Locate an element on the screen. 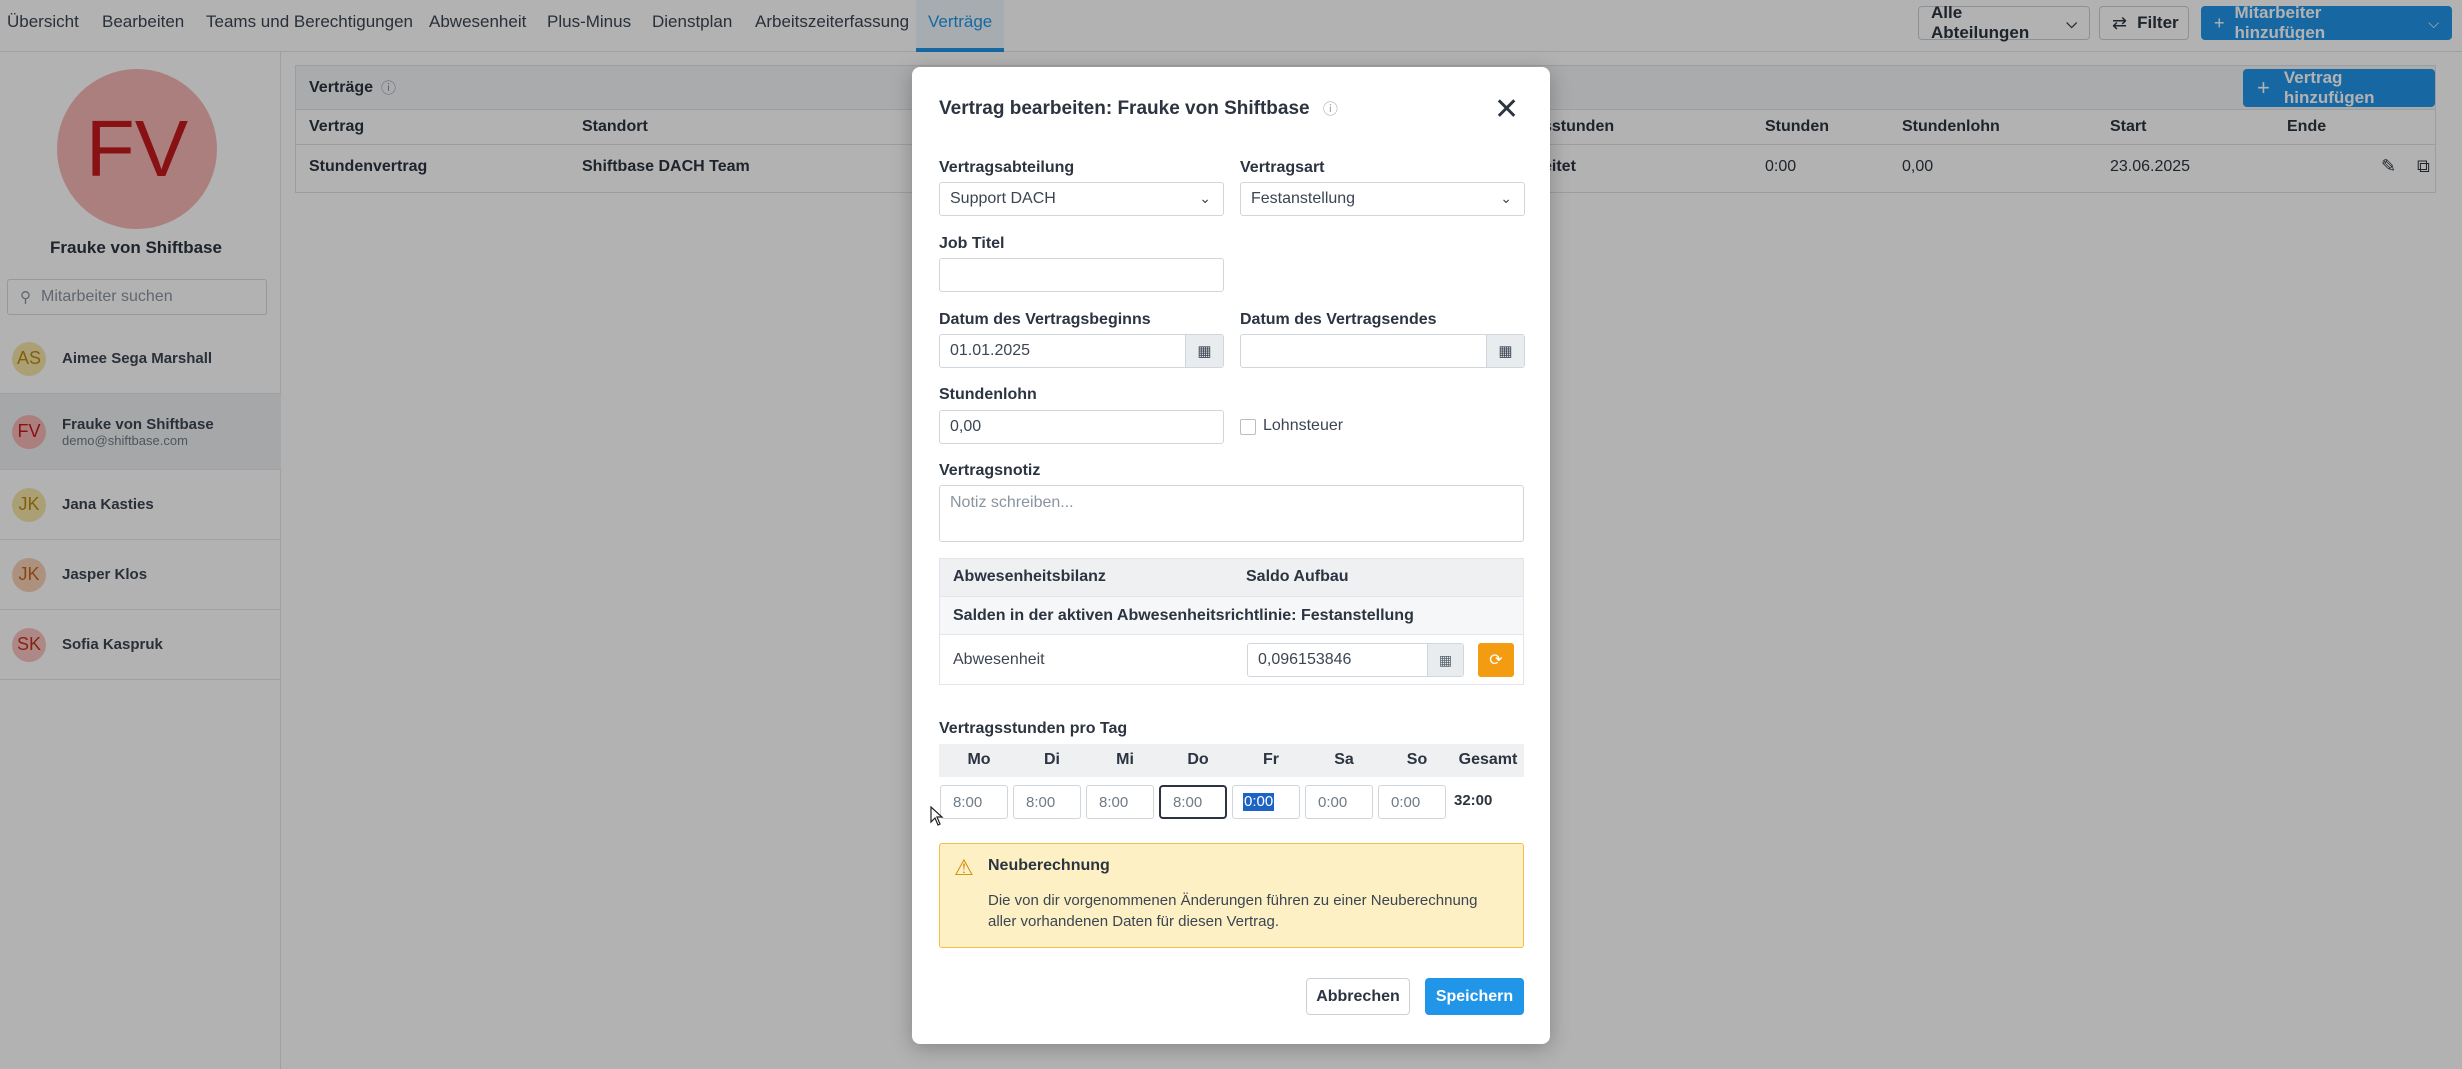 This screenshot has height=1069, width=2462. day-header-do: Do is located at coordinates (1198, 759).